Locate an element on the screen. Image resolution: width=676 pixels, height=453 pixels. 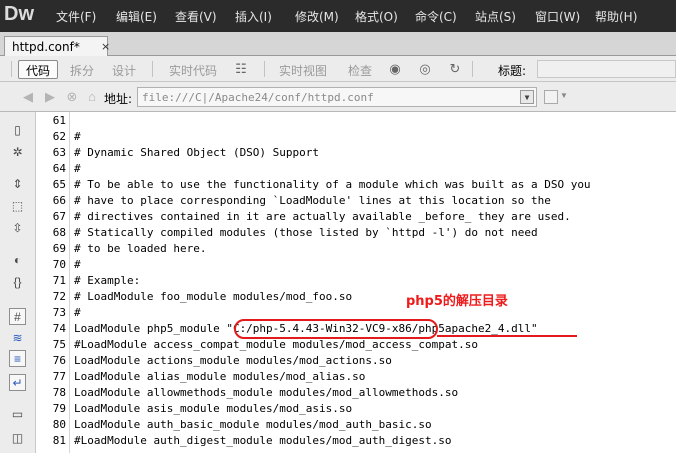
stop-icon: ⊗ is located at coordinates (72, 97).